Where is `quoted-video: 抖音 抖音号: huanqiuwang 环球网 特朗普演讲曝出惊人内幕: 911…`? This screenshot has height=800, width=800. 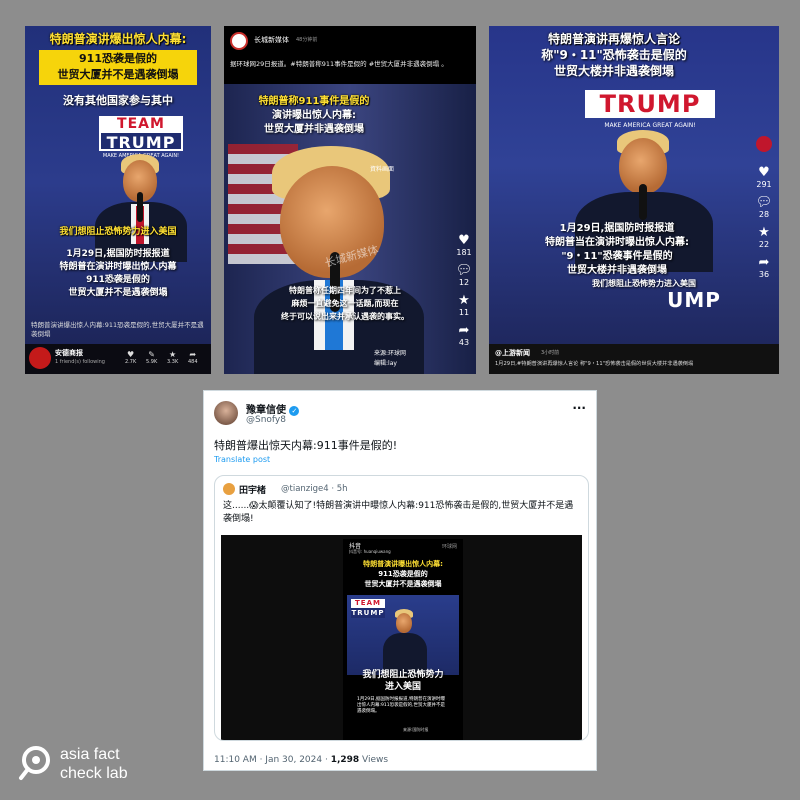
quoted-video: 抖音 抖音号: huanqiuwang 环球网 特朗普演讲曝出惊人内幕: 911… is located at coordinates (401, 637).